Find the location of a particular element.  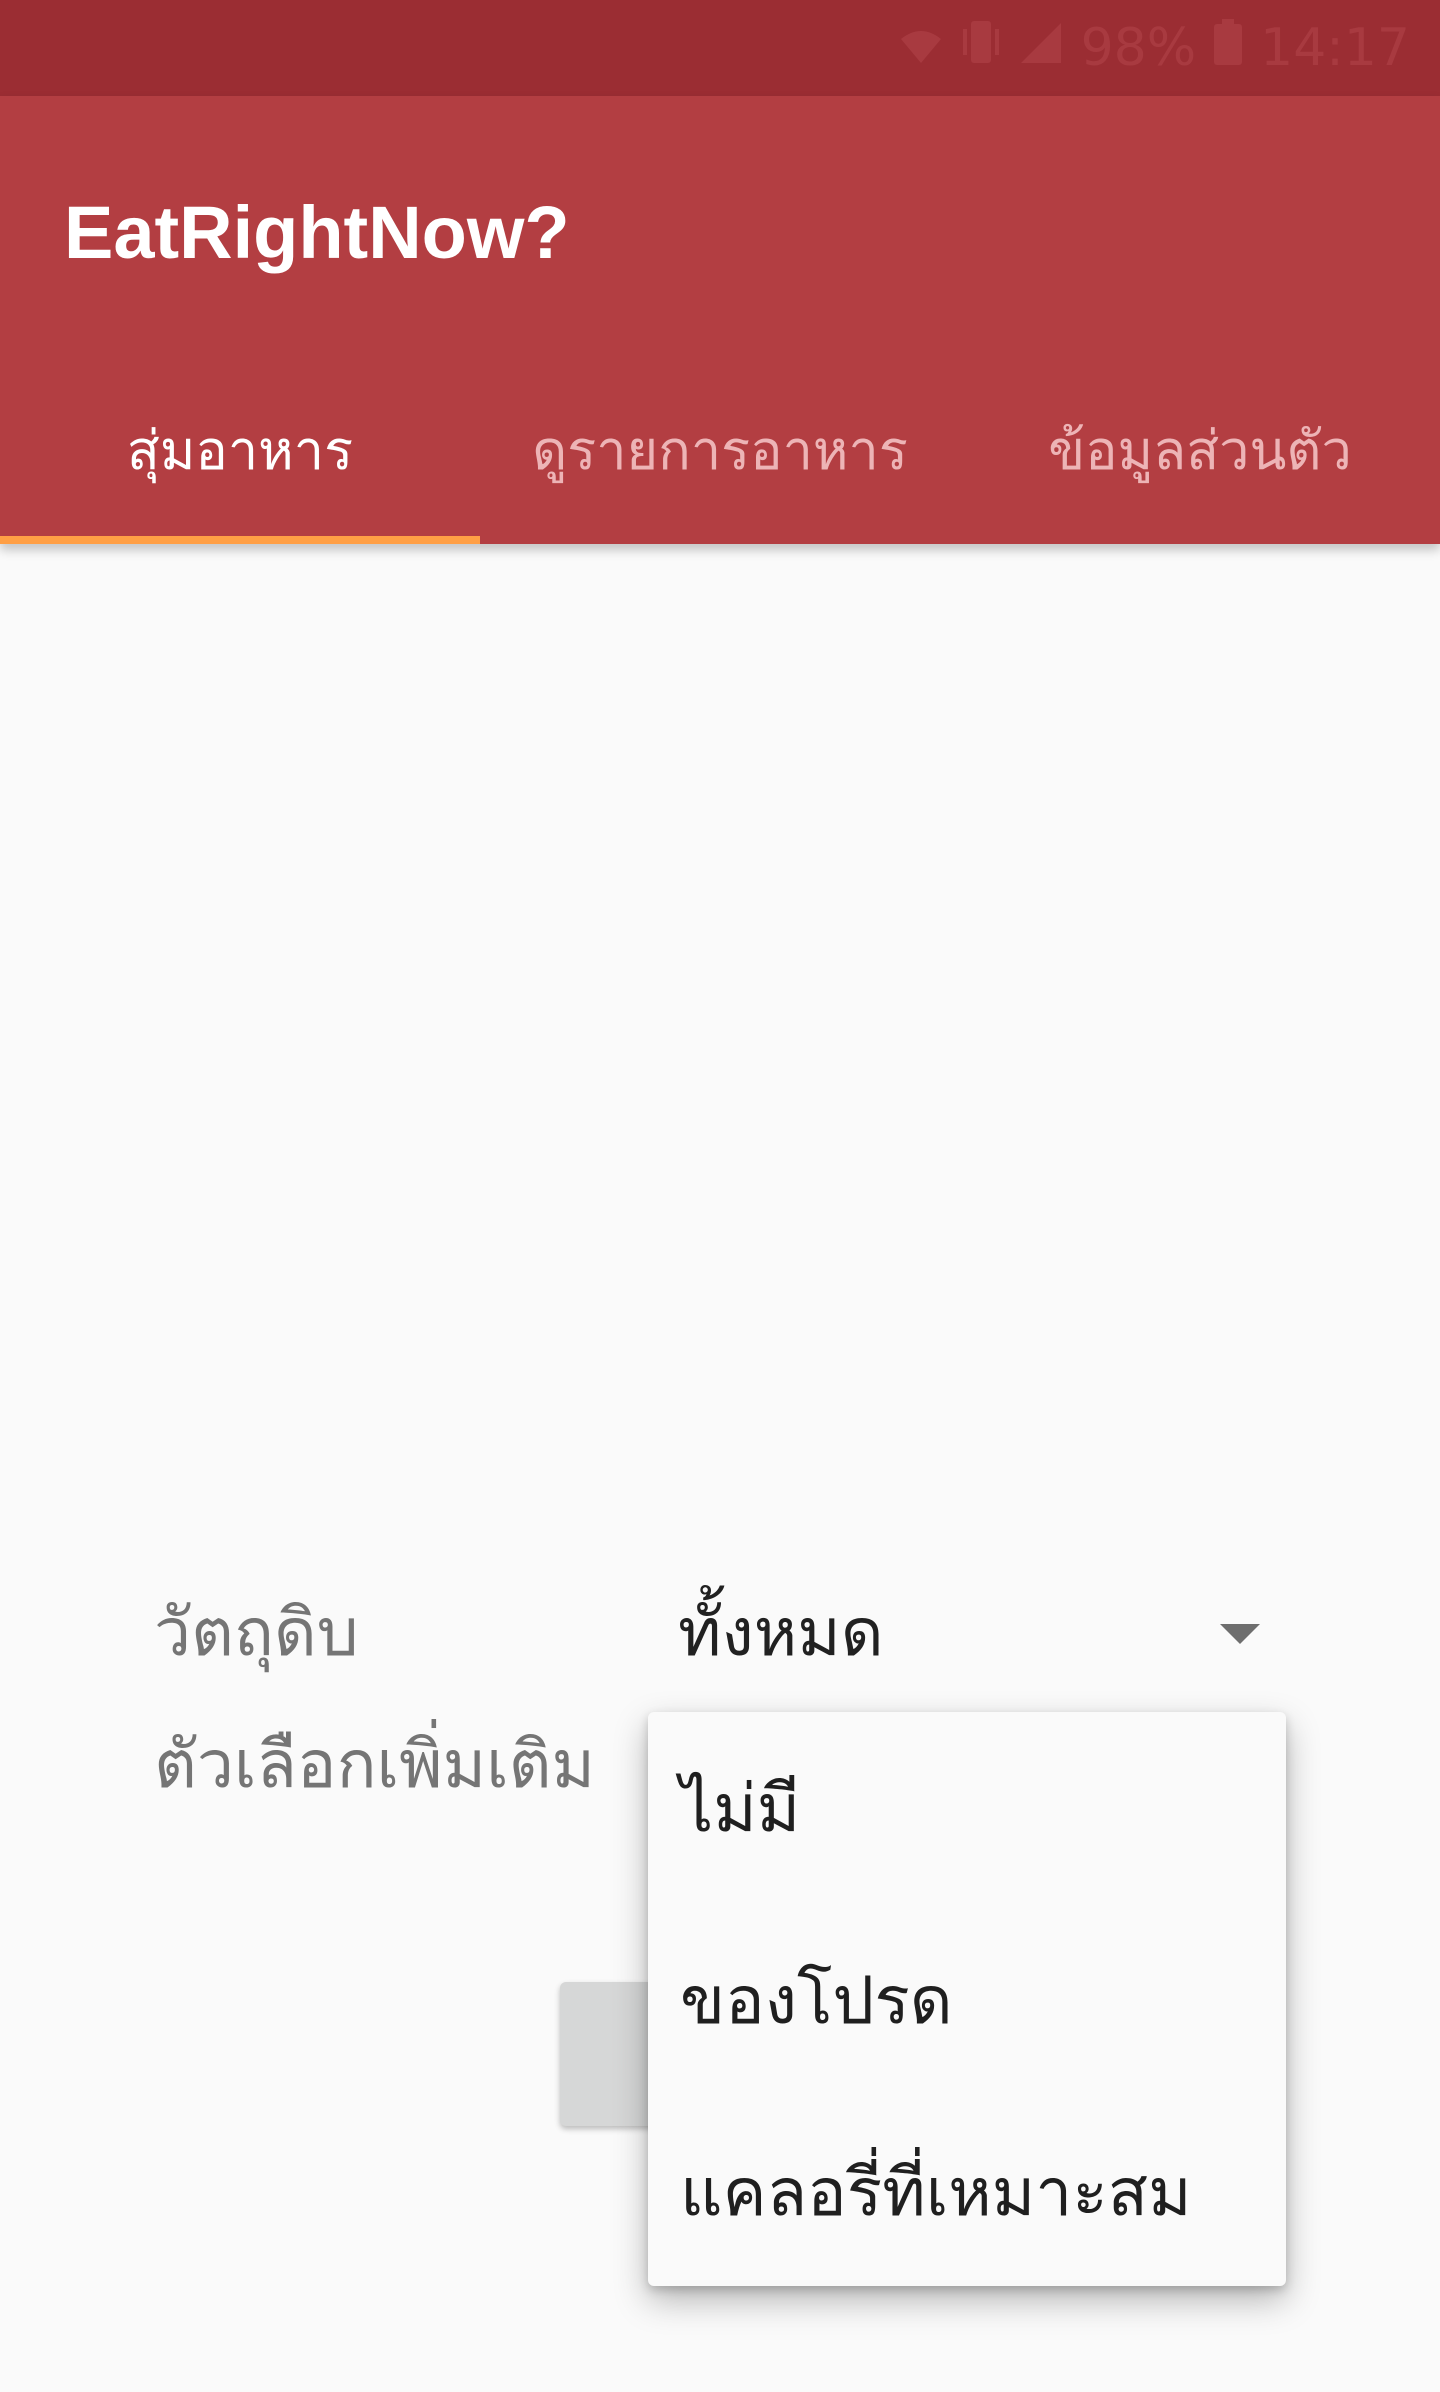

tab-bar: สุ่มอาหาร ดูรายการอาหาร ข้อมูลส่วนตัว is located at coordinates (720, 450).